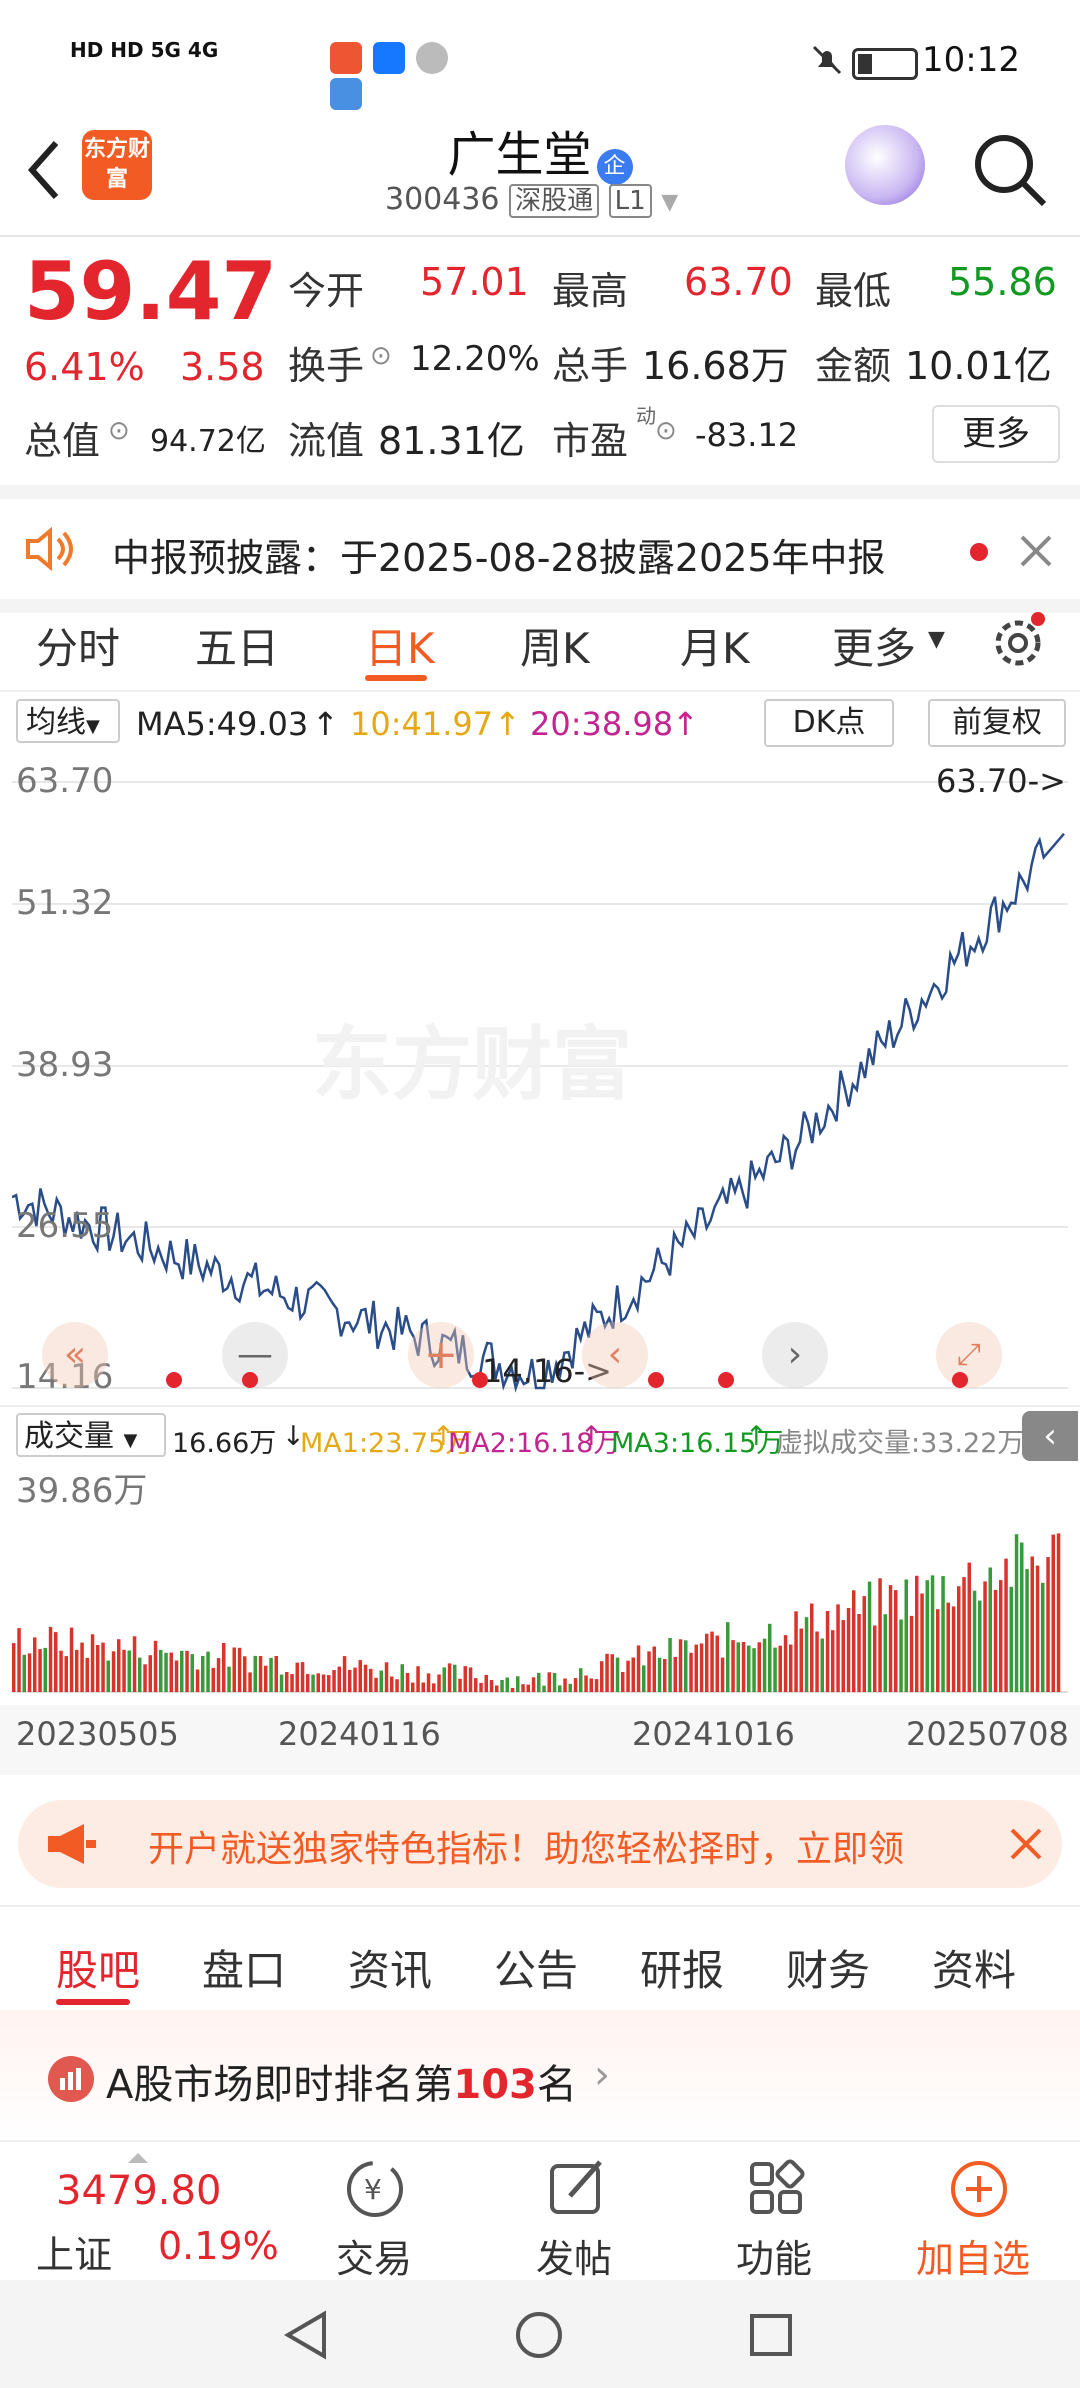 The height and width of the screenshot is (2388, 1080). What do you see at coordinates (615, 1355) in the screenshot?
I see `scroll-left-icon: ‹` at bounding box center [615, 1355].